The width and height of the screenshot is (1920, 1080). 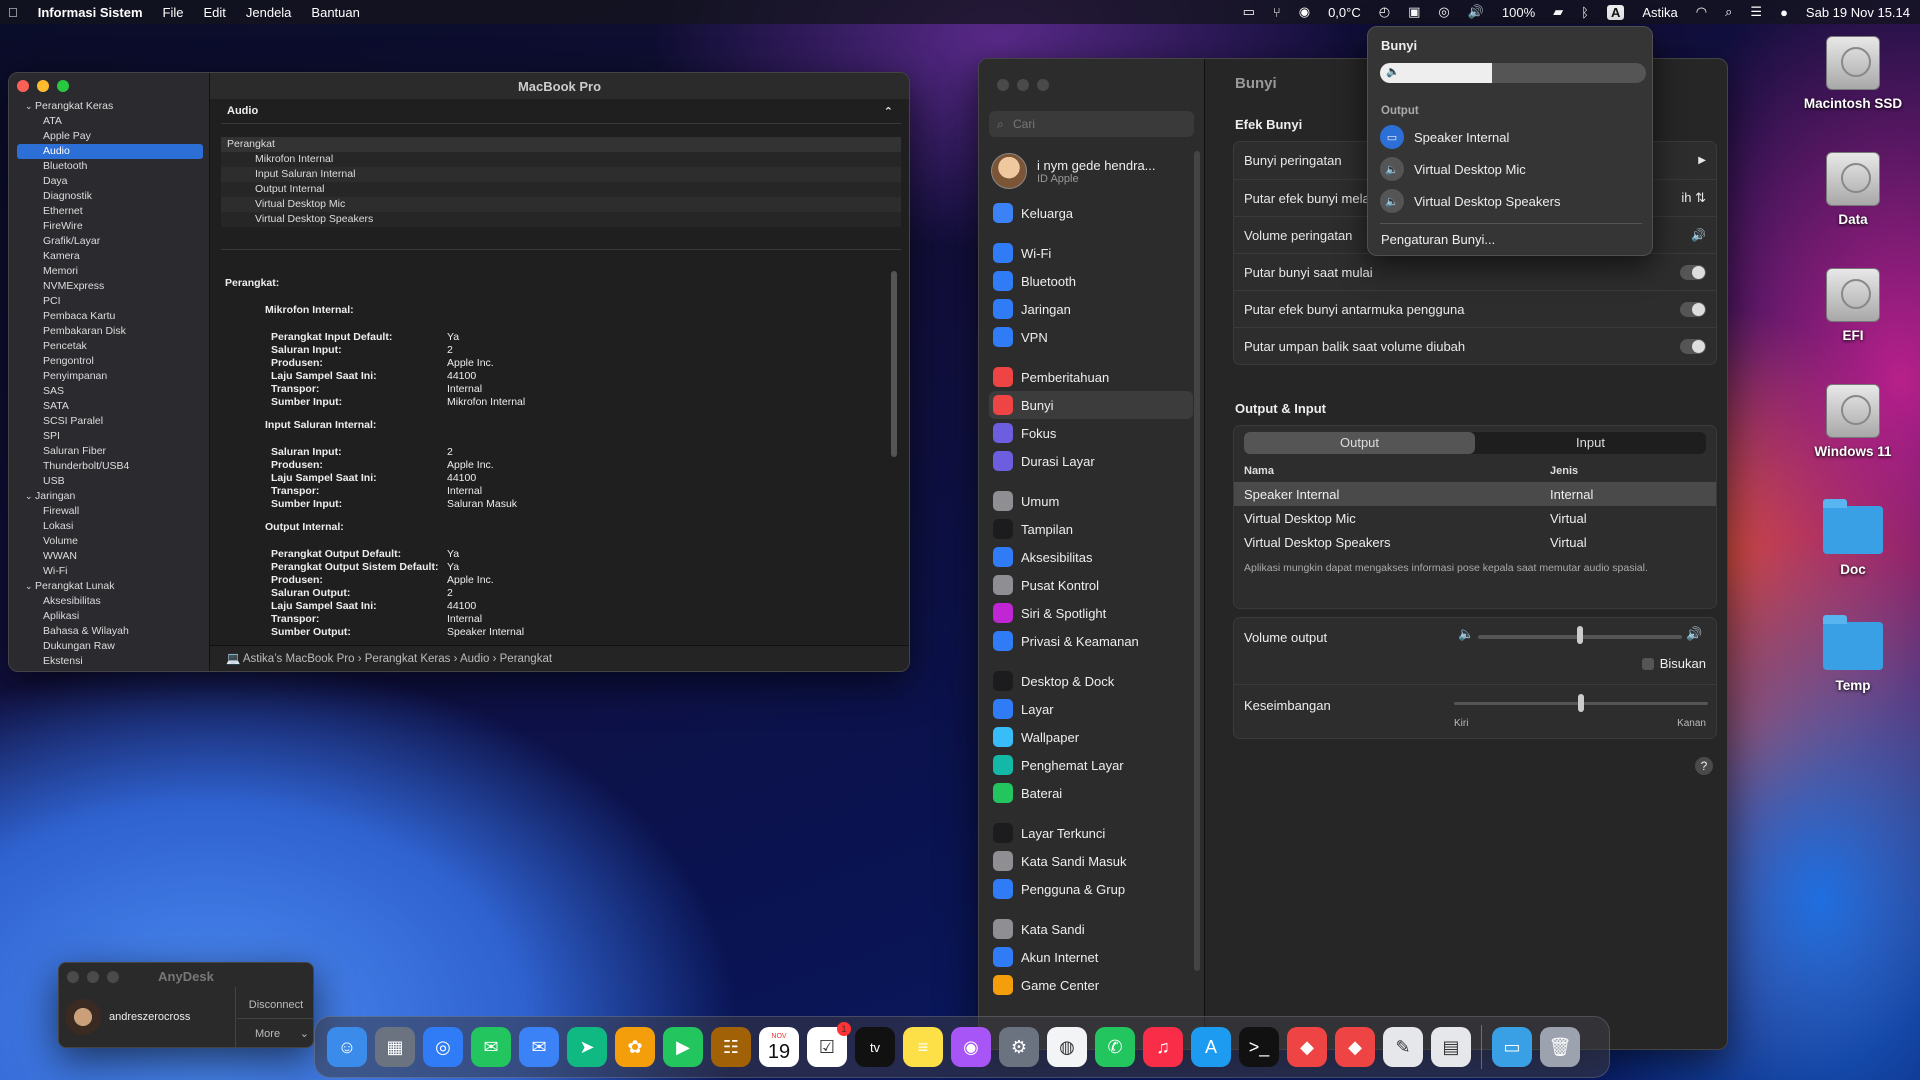 What do you see at coordinates (1091, 737) in the screenshot?
I see `sidebar-item-wallpaper: Wallpaper` at bounding box center [1091, 737].